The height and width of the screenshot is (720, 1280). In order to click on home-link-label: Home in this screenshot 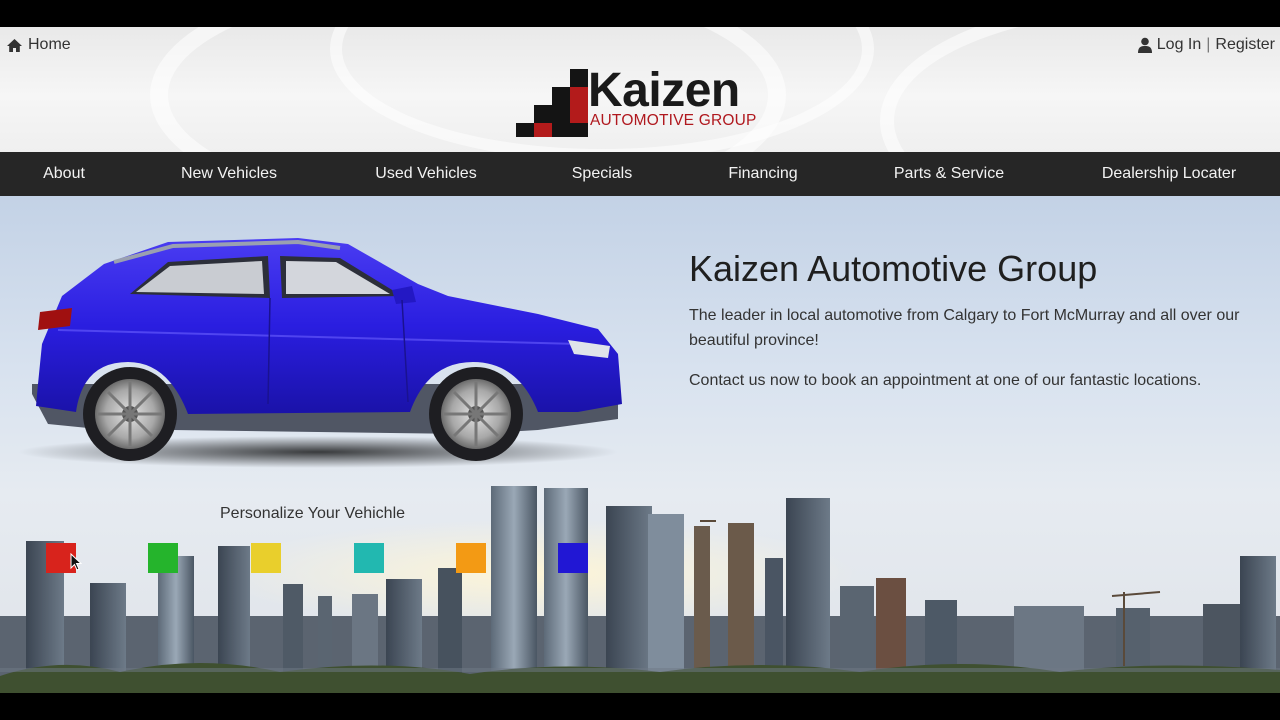, I will do `click(49, 44)`.